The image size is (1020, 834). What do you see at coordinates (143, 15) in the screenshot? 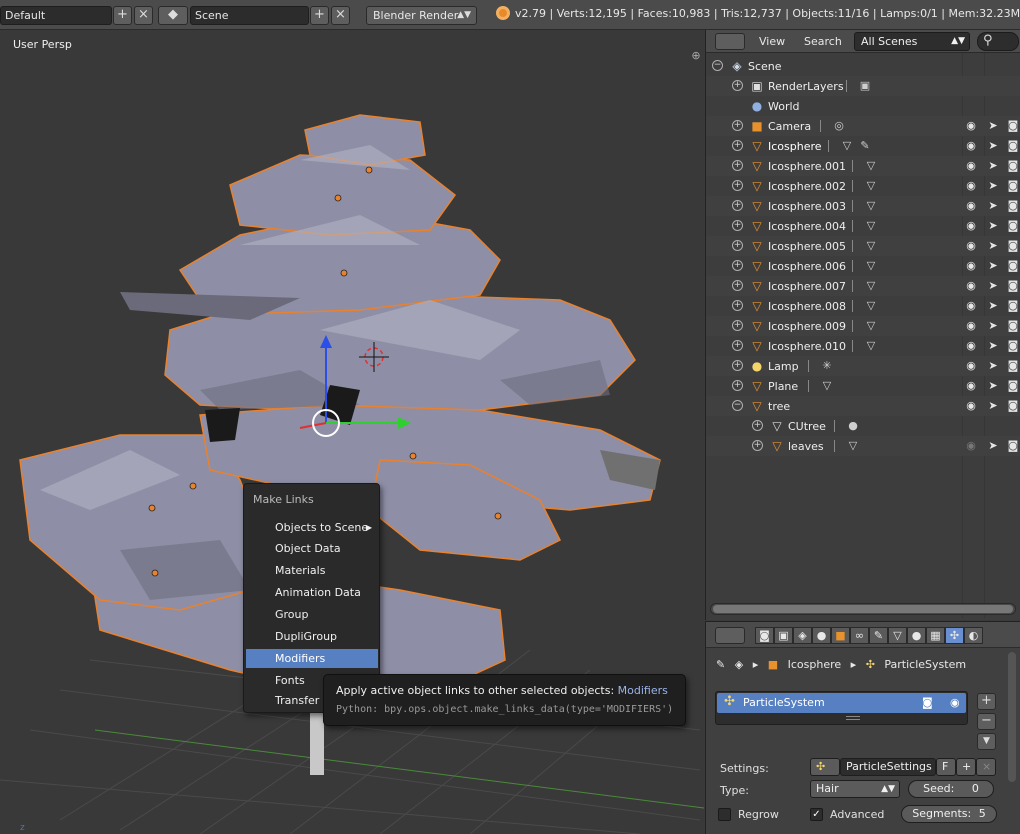
I see `remove-layout-button: ×` at bounding box center [143, 15].